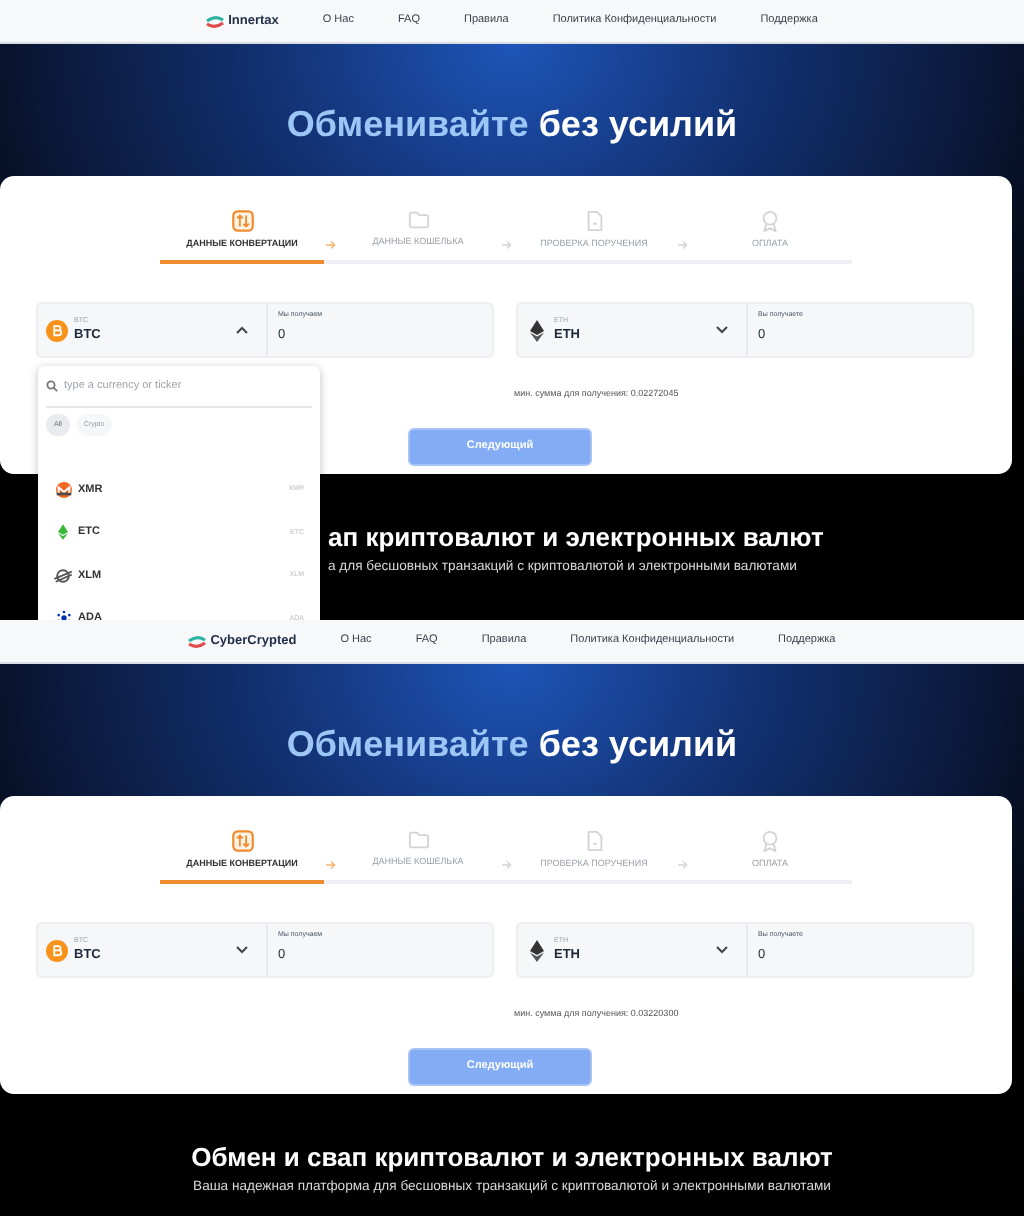 The image size is (1024, 1216). Describe the element at coordinates (52, 386) in the screenshot. I see `search-icon` at that location.